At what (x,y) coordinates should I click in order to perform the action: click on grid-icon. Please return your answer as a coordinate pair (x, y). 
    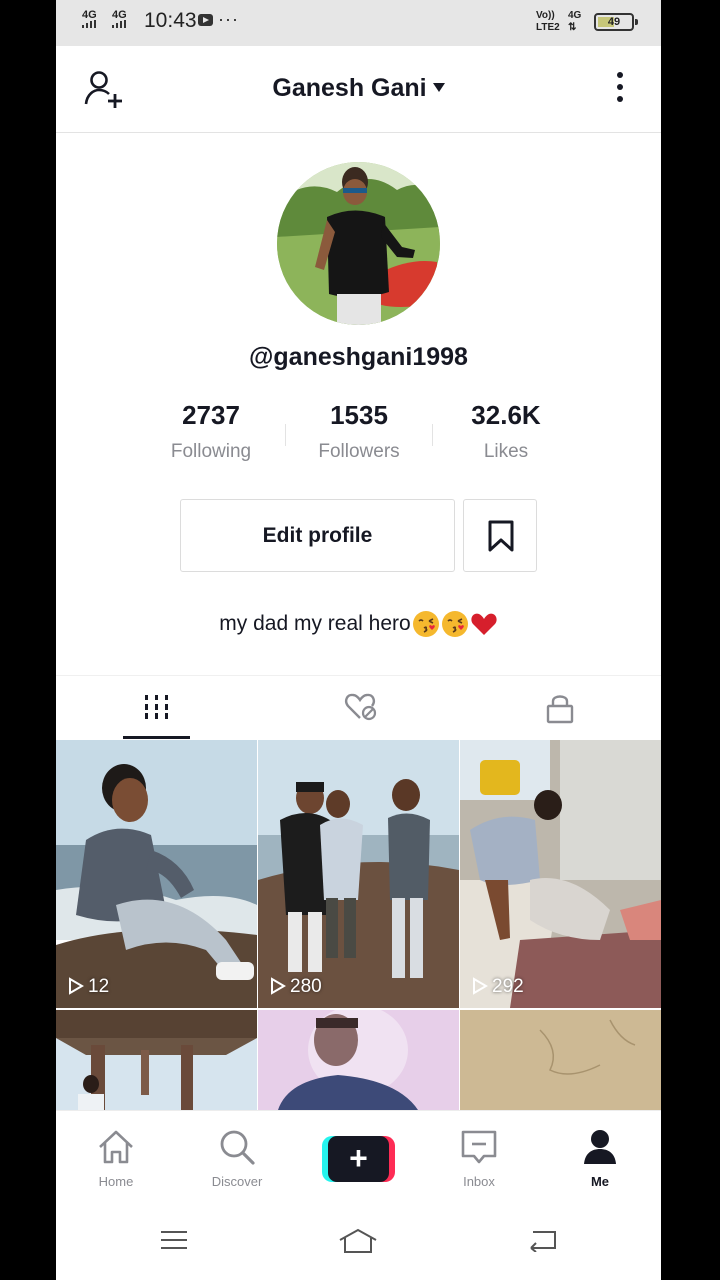
    Looking at the image, I should click on (156, 707).